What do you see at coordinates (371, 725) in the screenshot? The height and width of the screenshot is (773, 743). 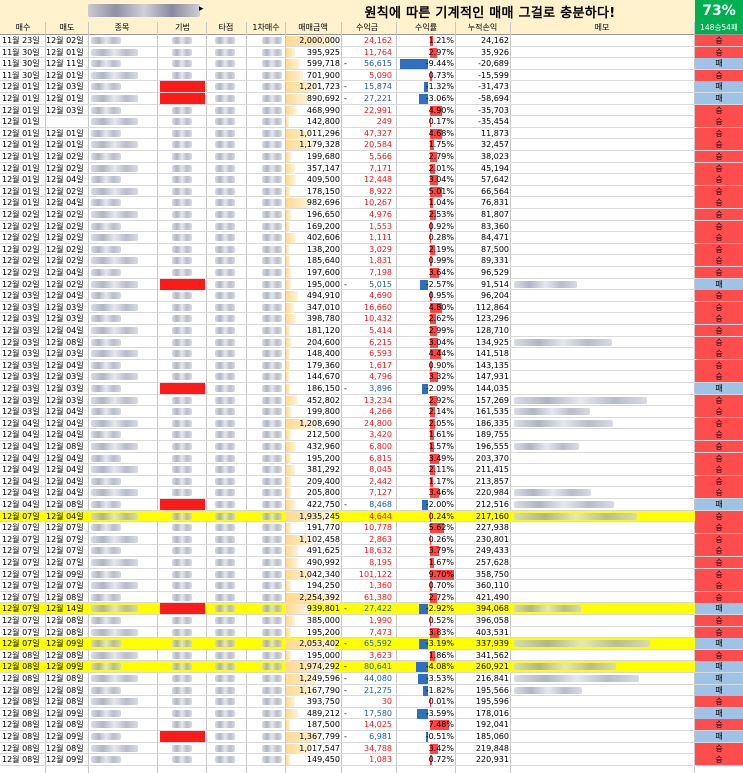 I see `table-row: 12월 08일 12월 08일 187,500 14,025 7.48% 192,041 승` at bounding box center [371, 725].